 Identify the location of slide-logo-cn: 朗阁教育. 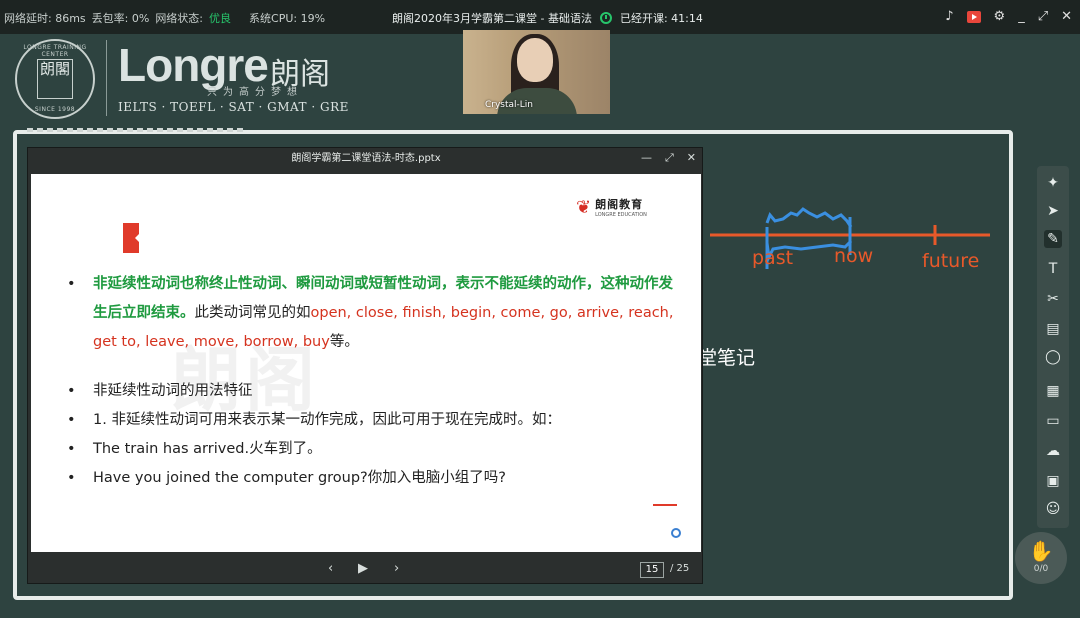
(619, 204).